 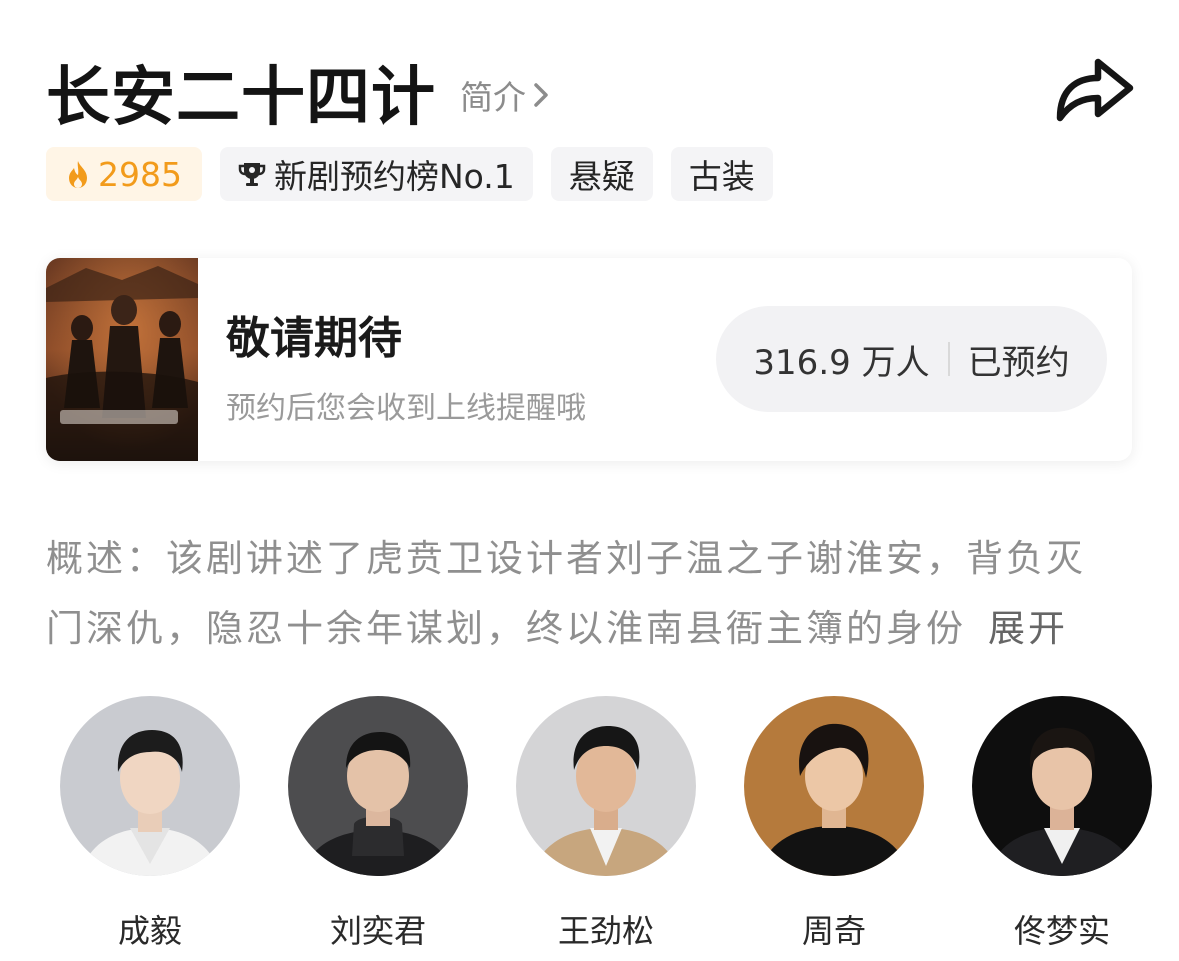 I want to click on pill-divider, so click(x=948, y=359).